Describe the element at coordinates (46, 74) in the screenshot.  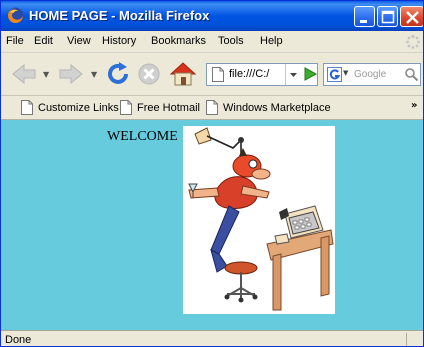
I see `back-history-dropdown: ▼` at that location.